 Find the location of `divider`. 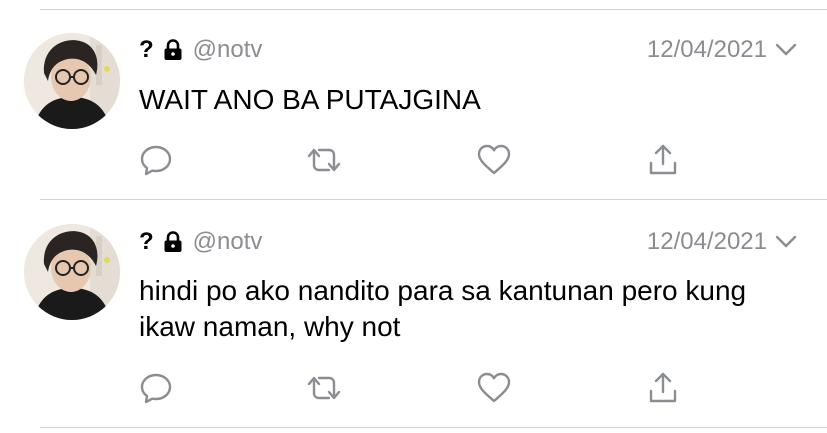

divider is located at coordinates (433, 199).